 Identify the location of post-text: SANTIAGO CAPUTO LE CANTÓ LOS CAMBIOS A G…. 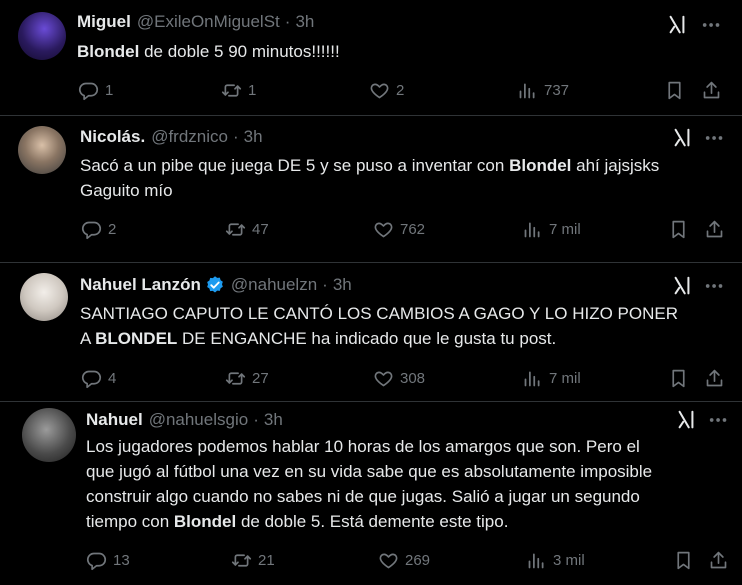
(379, 326).